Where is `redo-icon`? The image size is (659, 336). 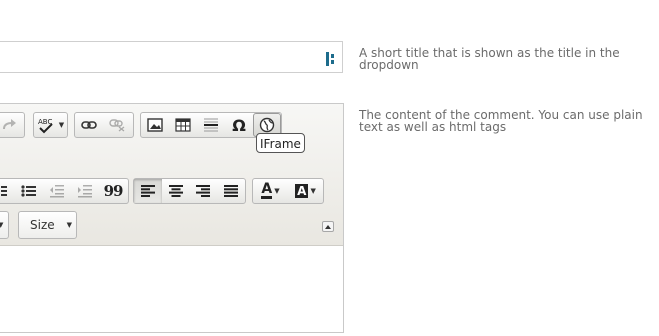 redo-icon is located at coordinates (9, 124).